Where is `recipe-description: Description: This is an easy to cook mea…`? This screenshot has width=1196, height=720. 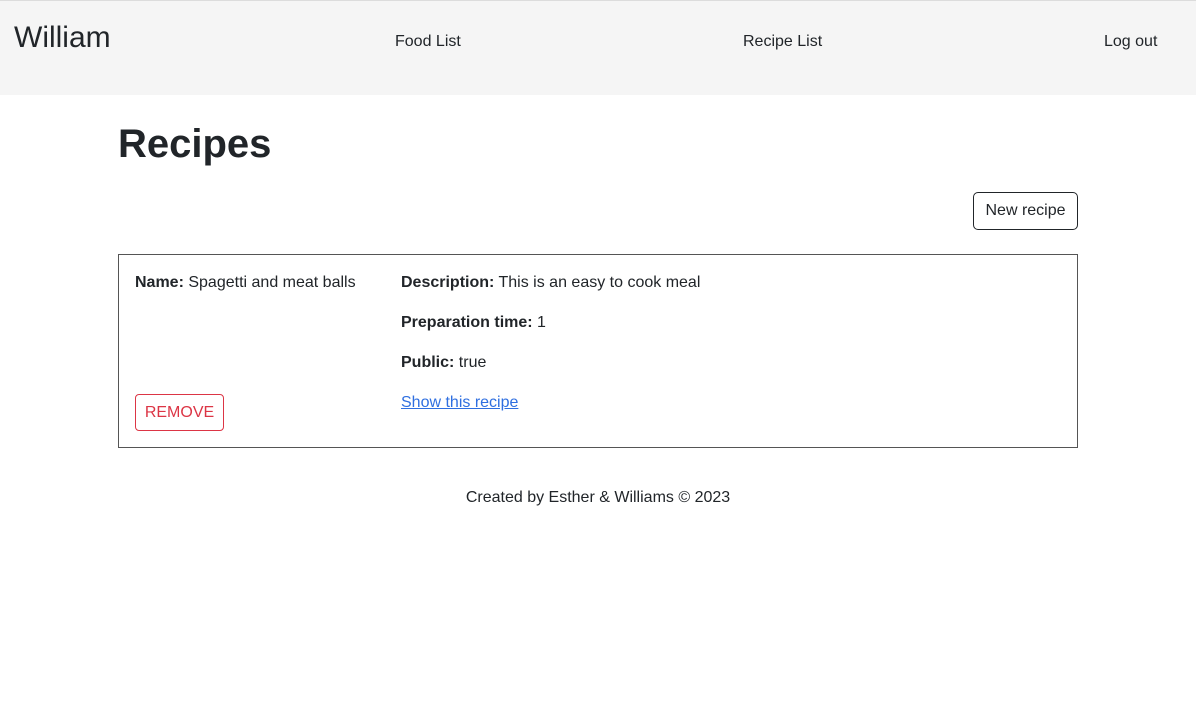
recipe-description: Description: This is an easy to cook mea… is located at coordinates (550, 283).